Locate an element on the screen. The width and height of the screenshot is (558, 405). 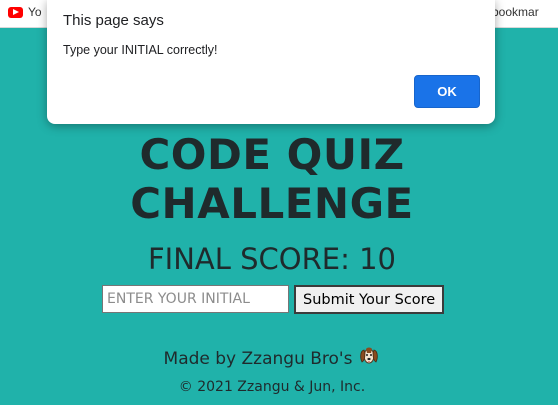
credits-text: Made by Zzangu Bro's is located at coordinates (258, 358).